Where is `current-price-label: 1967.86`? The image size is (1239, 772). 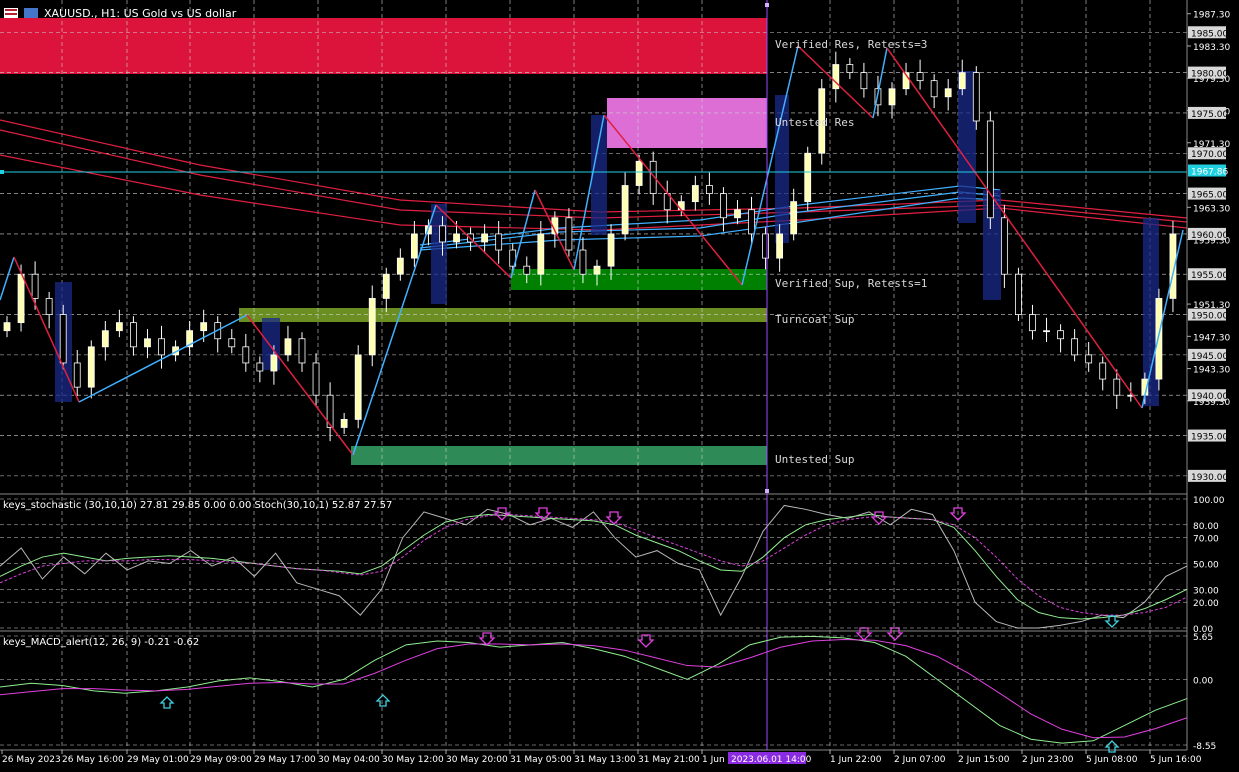 current-price-label: 1967.86 is located at coordinates (1209, 173).